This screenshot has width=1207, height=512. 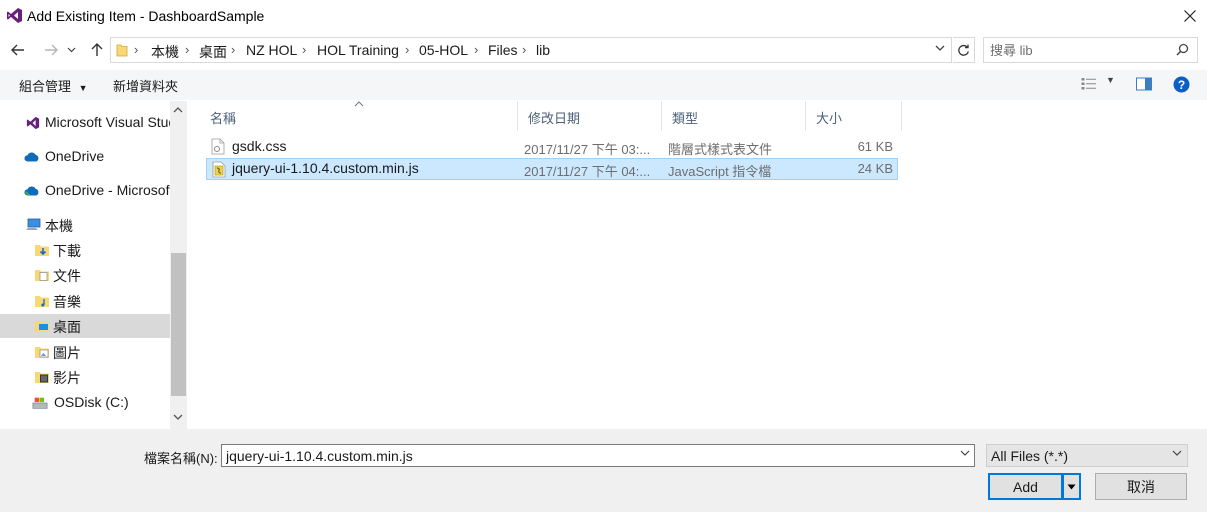 I want to click on breadcrumb-nz-hol: NZ HOL, so click(x=271, y=50).